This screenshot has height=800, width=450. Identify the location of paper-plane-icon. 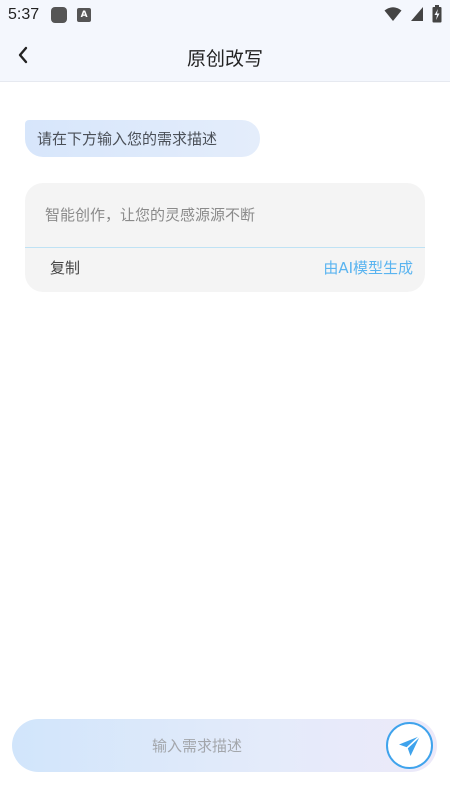
(409, 745).